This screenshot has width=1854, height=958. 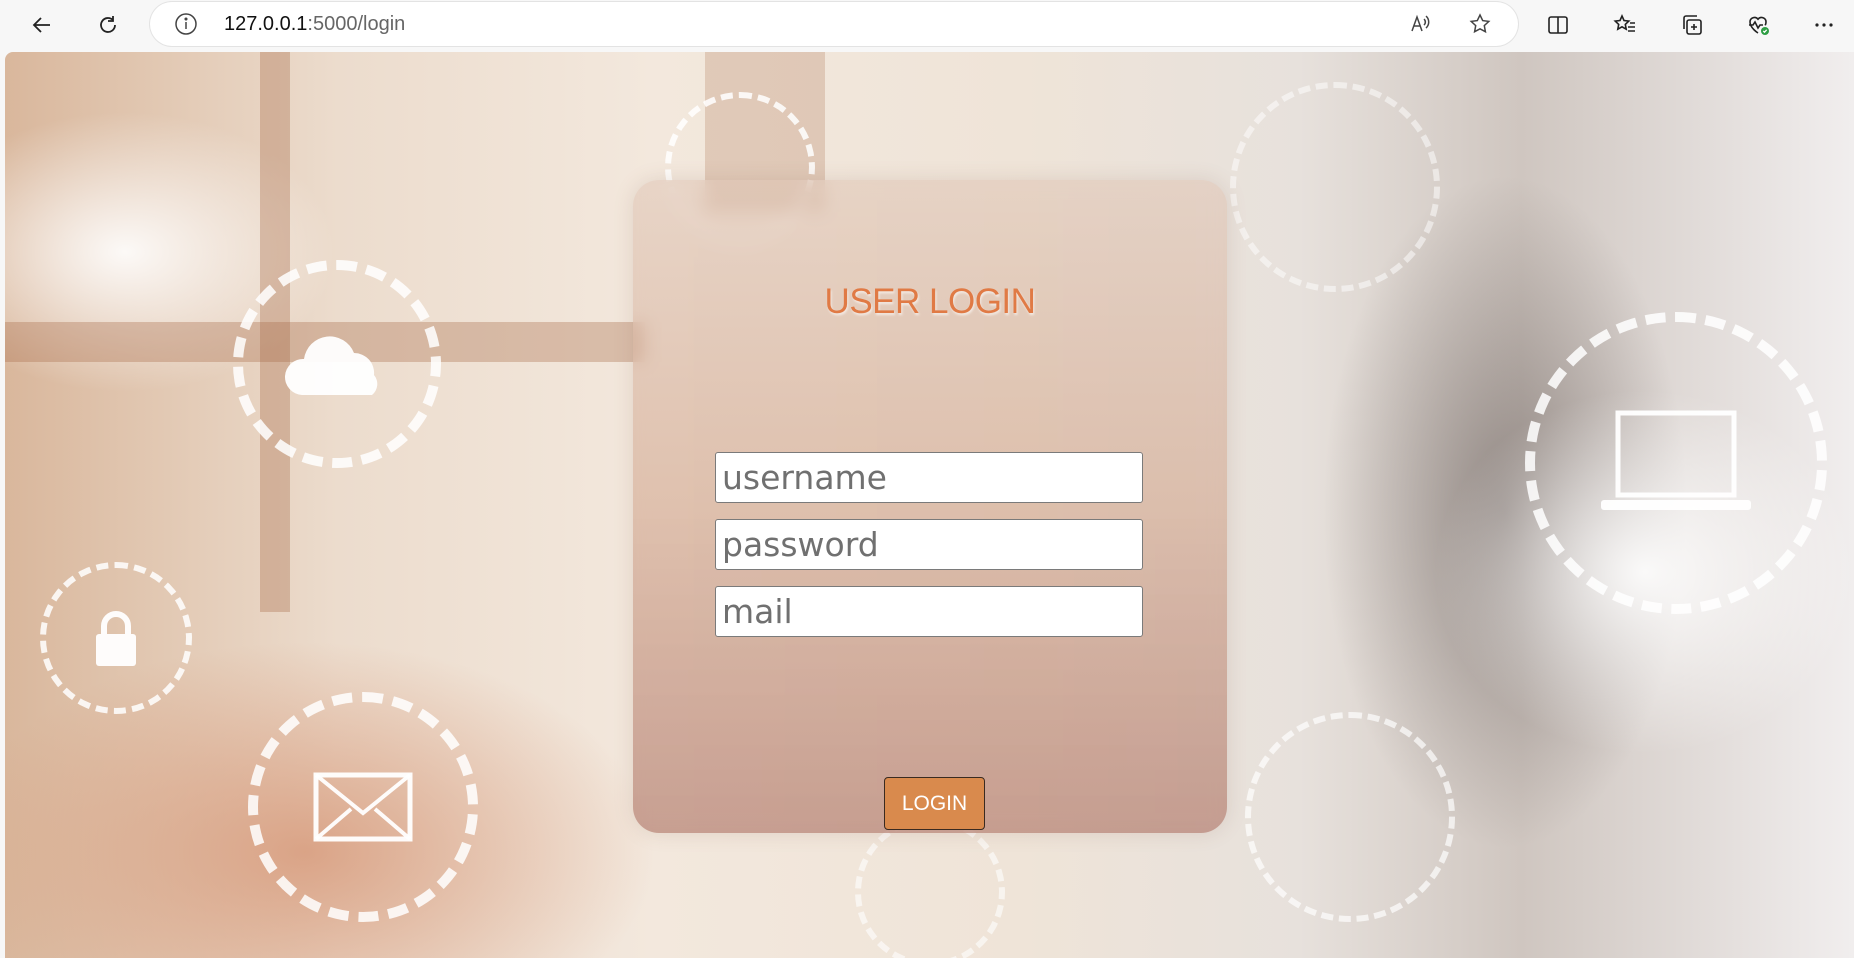 I want to click on back-icon, so click(x=42, y=25).